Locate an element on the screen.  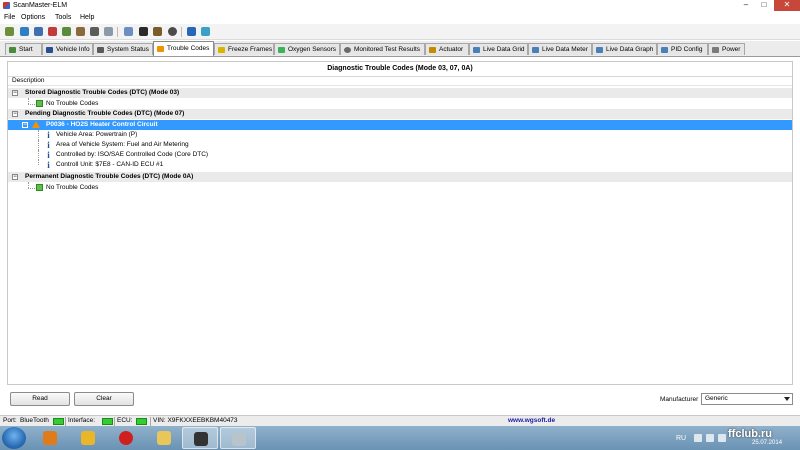
tab-trouble-codes: Trouble Codes is located at coordinates (183, 48).